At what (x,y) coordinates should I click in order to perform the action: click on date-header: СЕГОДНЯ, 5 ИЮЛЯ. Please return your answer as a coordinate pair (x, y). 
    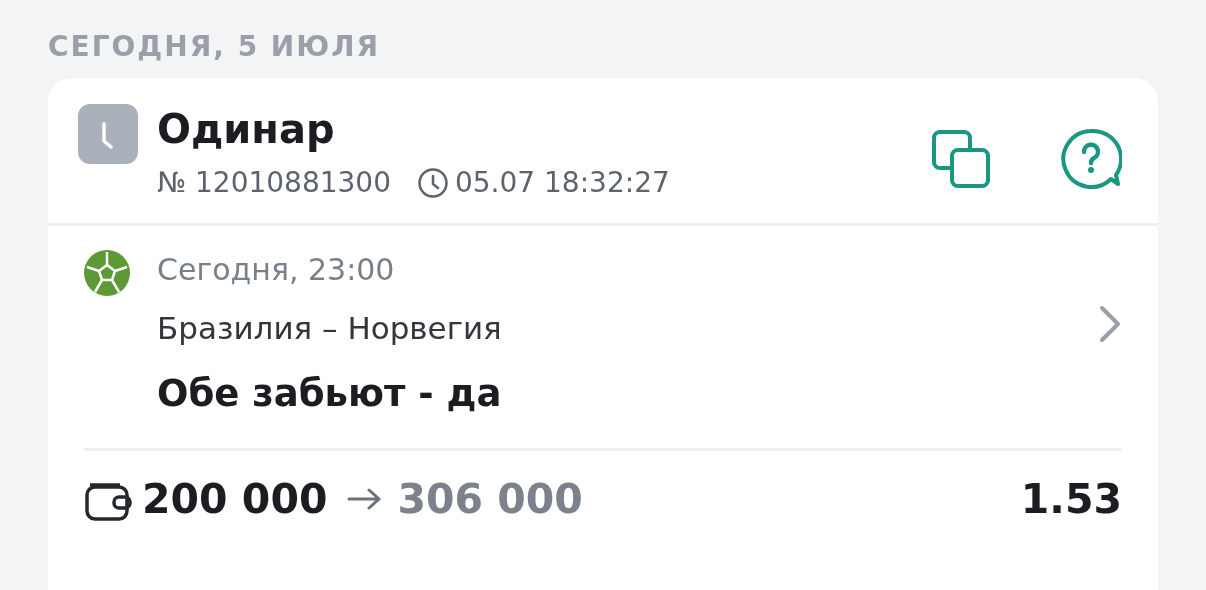
    Looking at the image, I should click on (214, 46).